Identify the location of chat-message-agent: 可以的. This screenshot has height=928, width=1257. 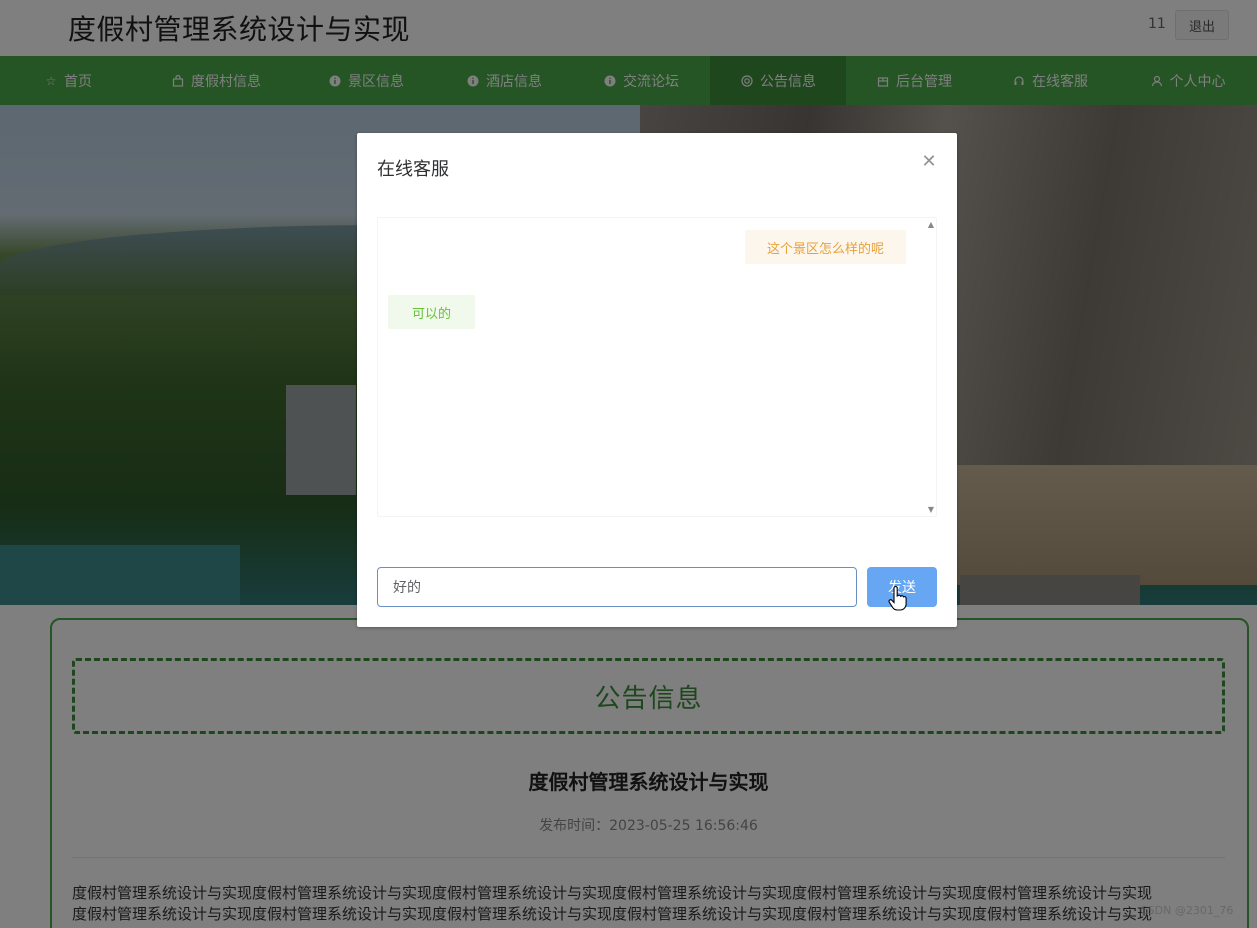
(432, 312).